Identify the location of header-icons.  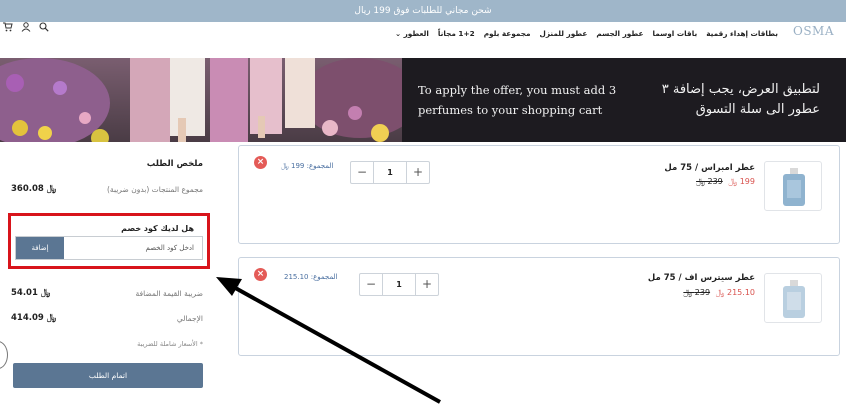
(26, 28).